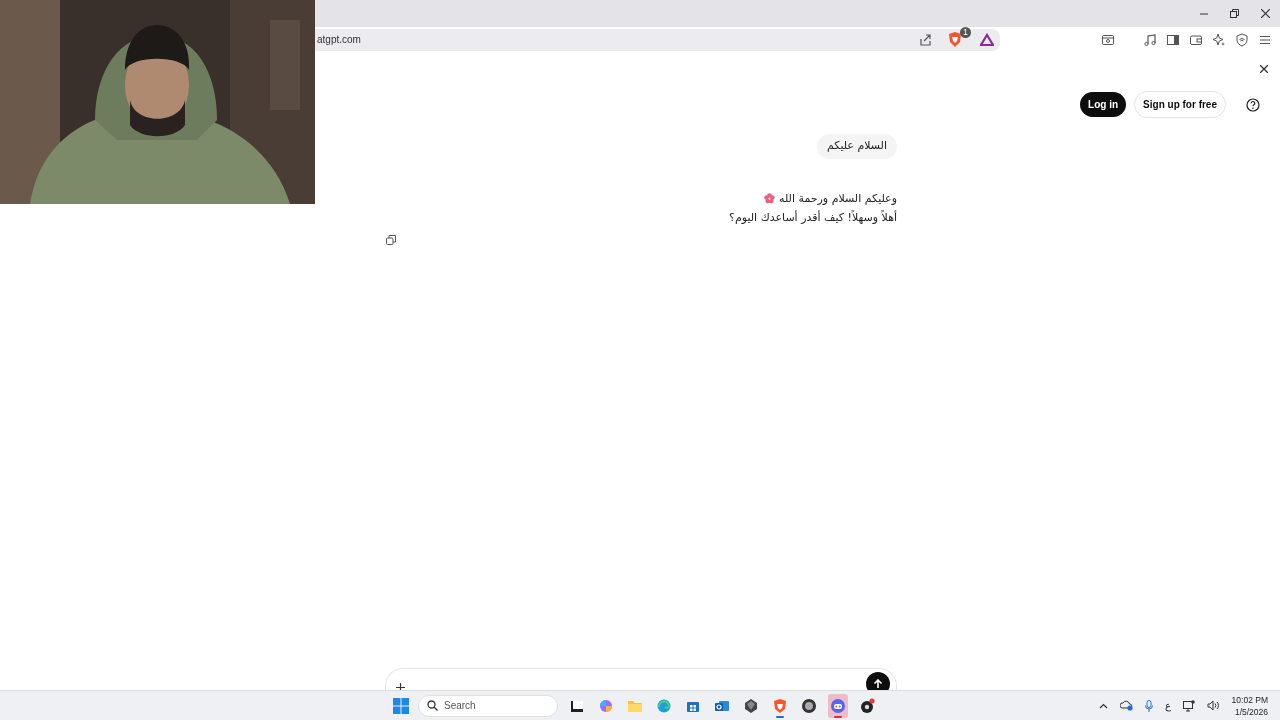  I want to click on triangle-icon, so click(987, 39).